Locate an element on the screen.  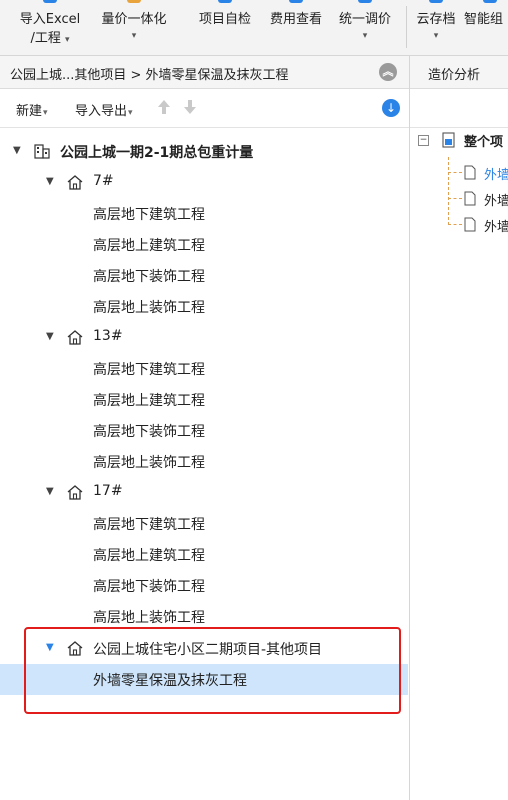
tree-group-label: 17# is located at coordinates (108, 491).